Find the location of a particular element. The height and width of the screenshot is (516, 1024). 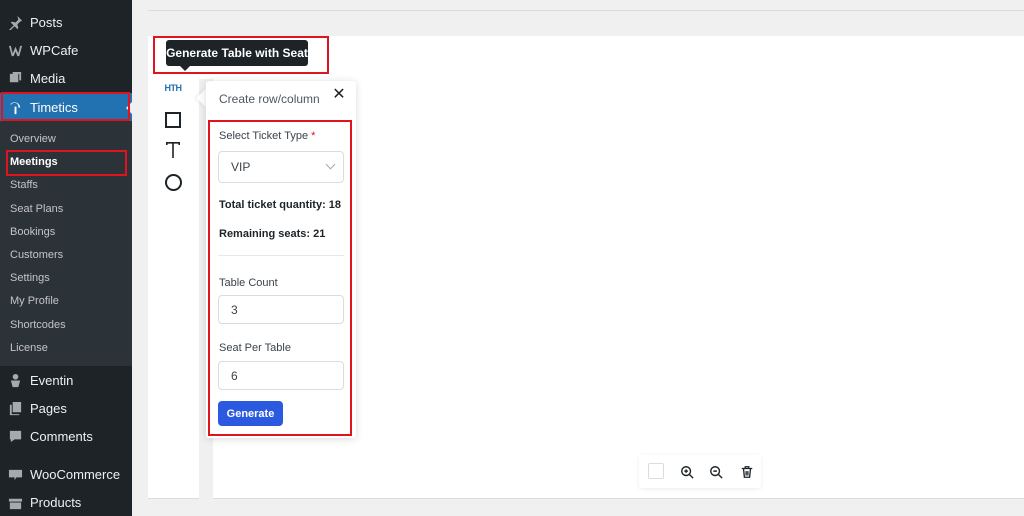

media-icon is located at coordinates (15, 78).